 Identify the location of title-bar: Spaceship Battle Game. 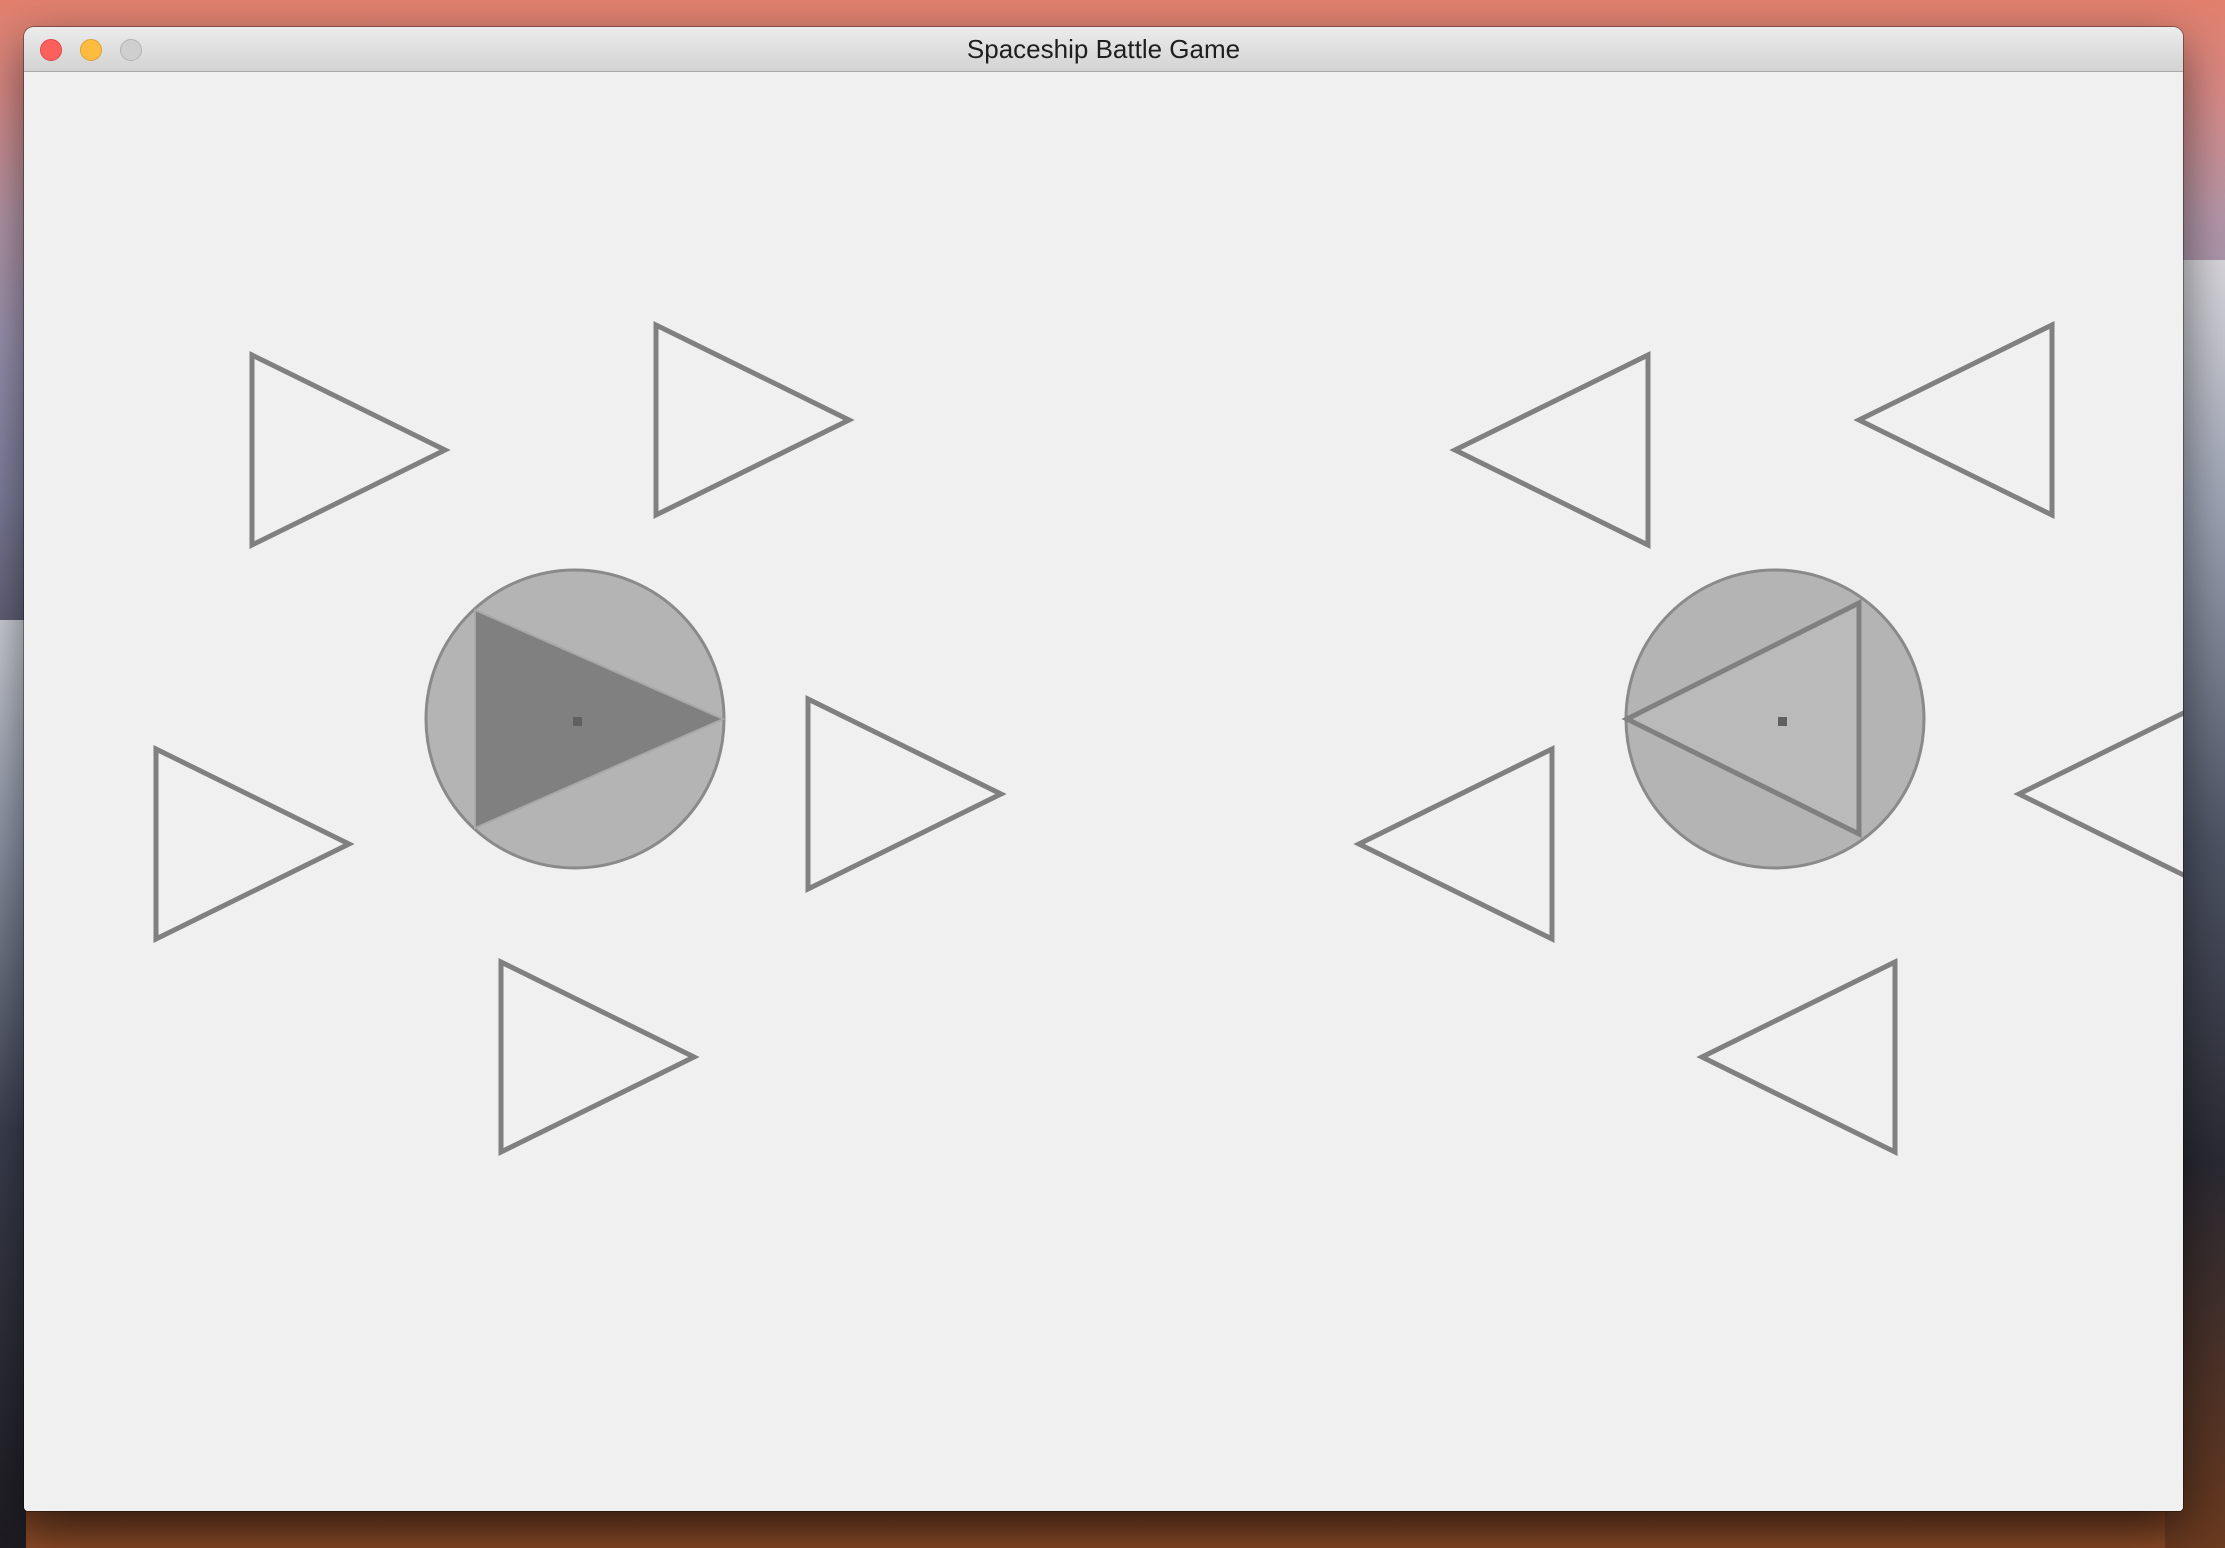
(1103, 49).